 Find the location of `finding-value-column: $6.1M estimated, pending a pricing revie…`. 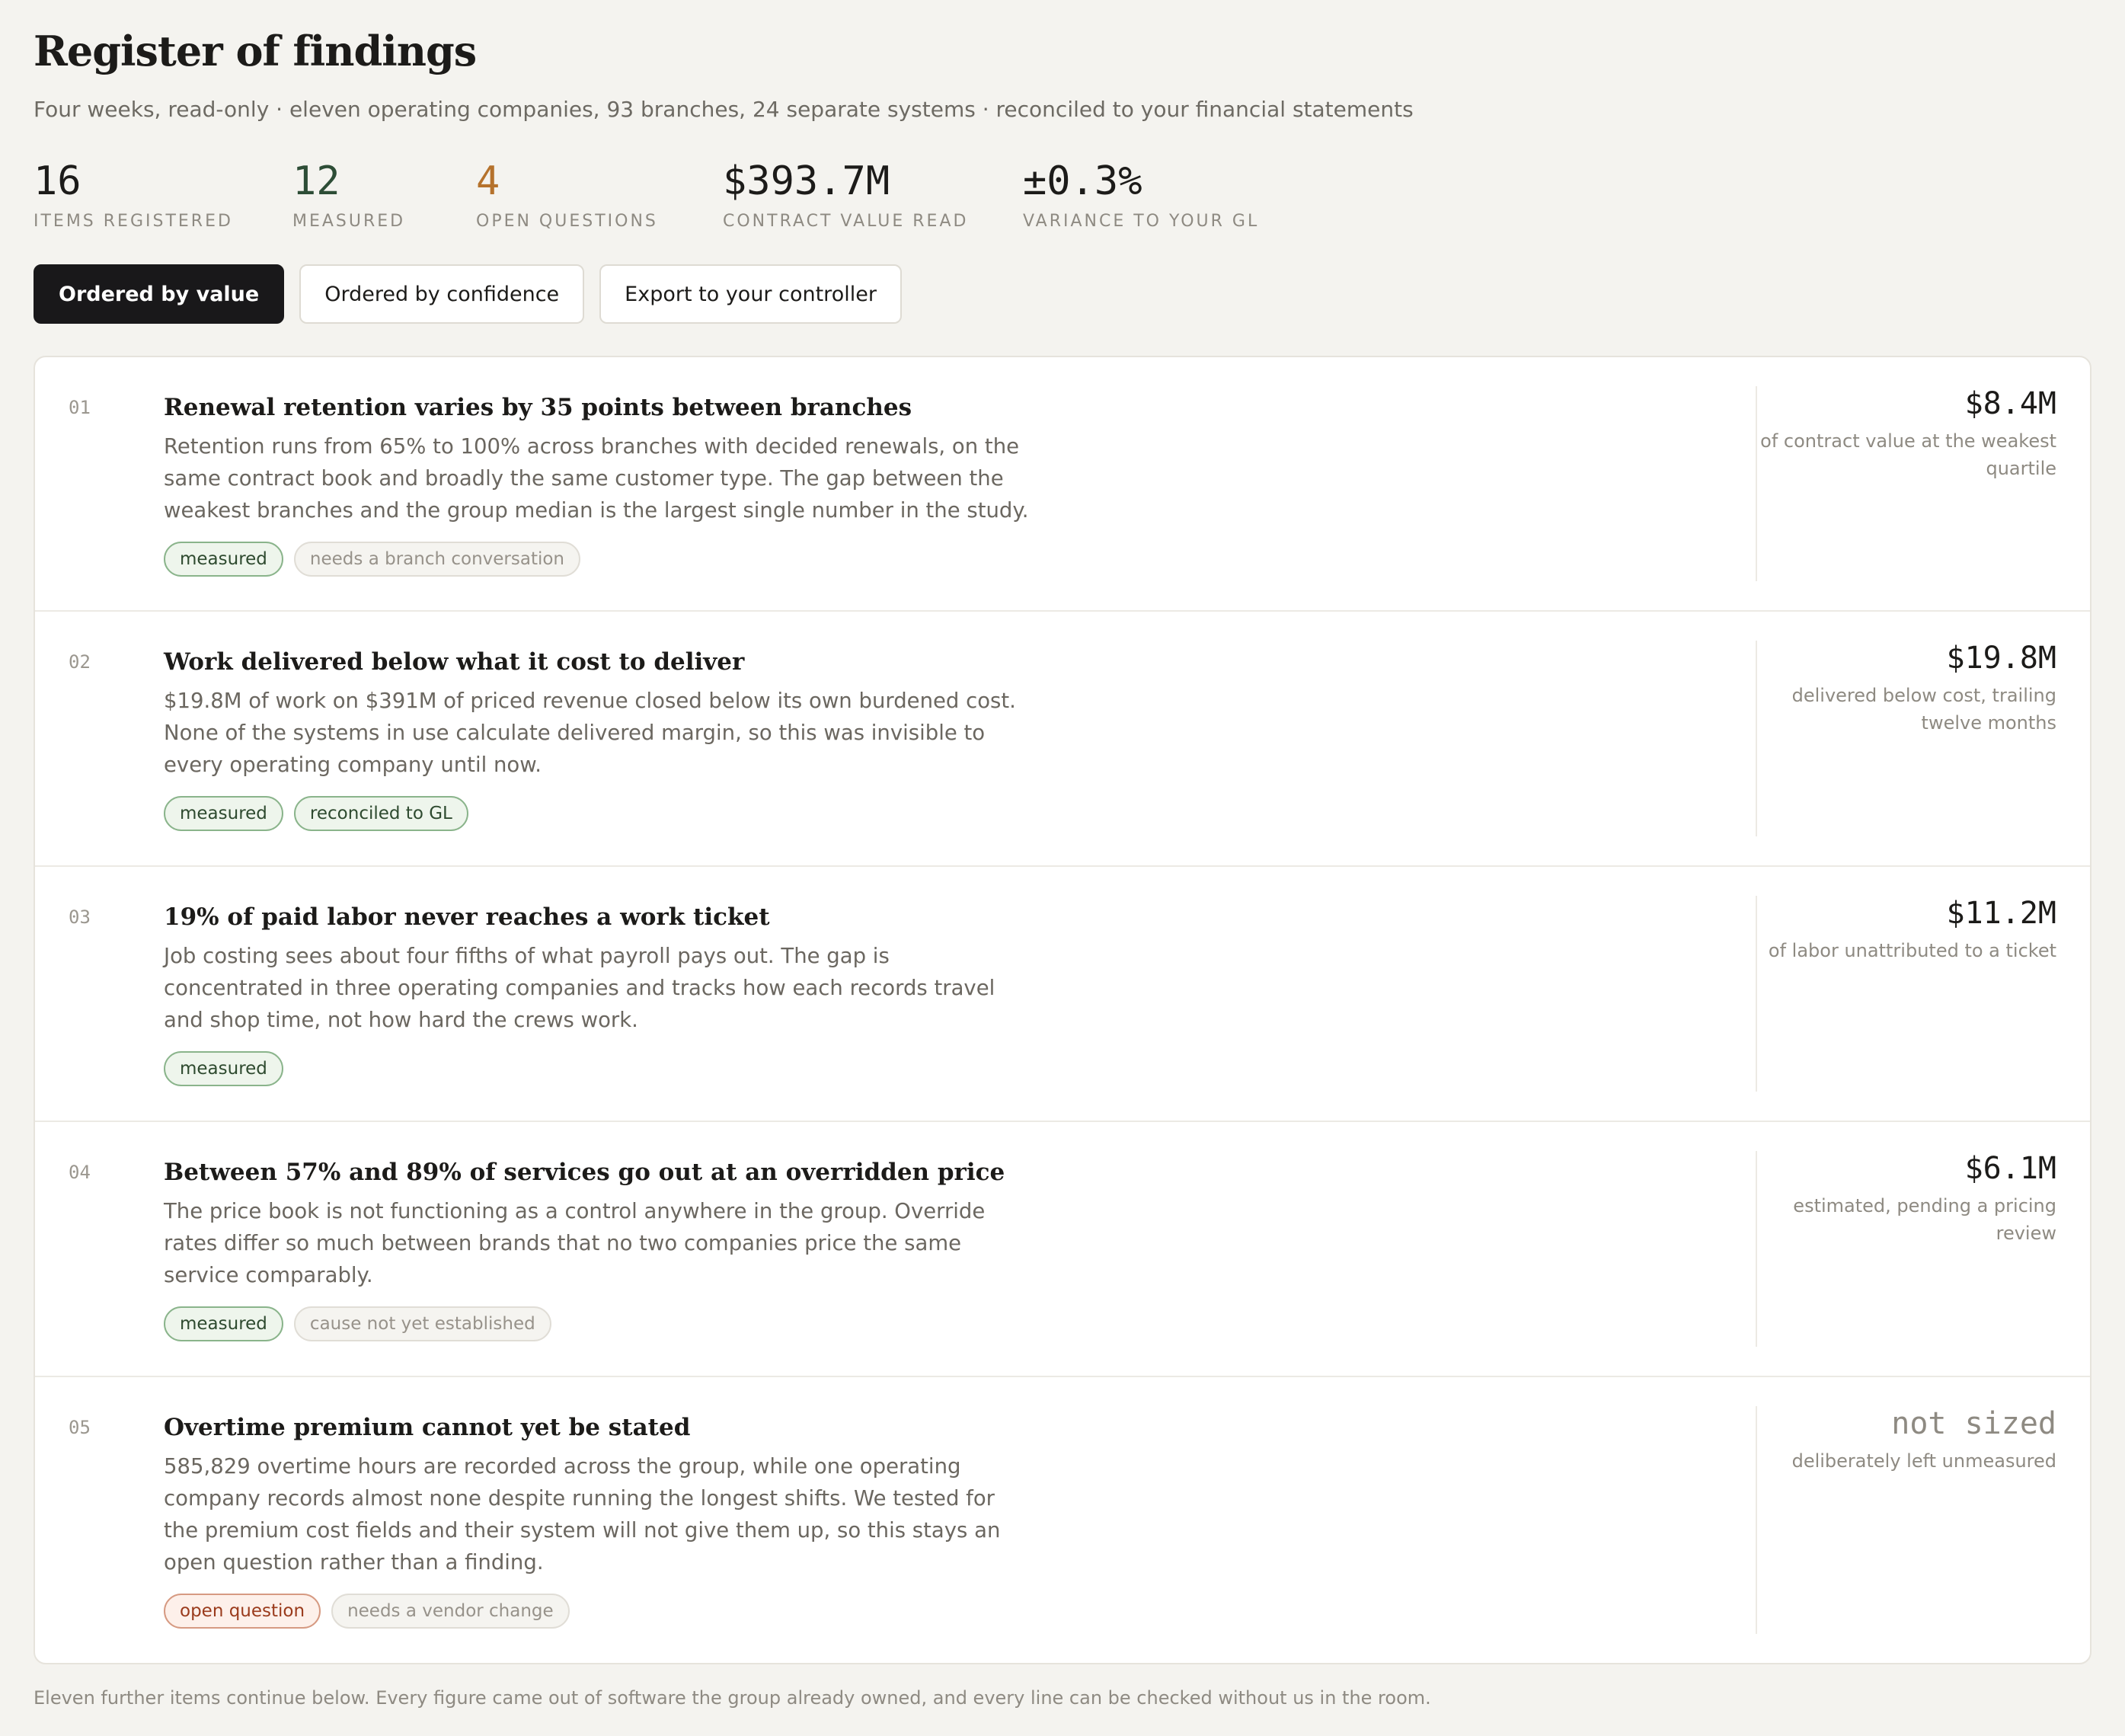

finding-value-column: $6.1M estimated, pending a pricing revie… is located at coordinates (1923, 1249).